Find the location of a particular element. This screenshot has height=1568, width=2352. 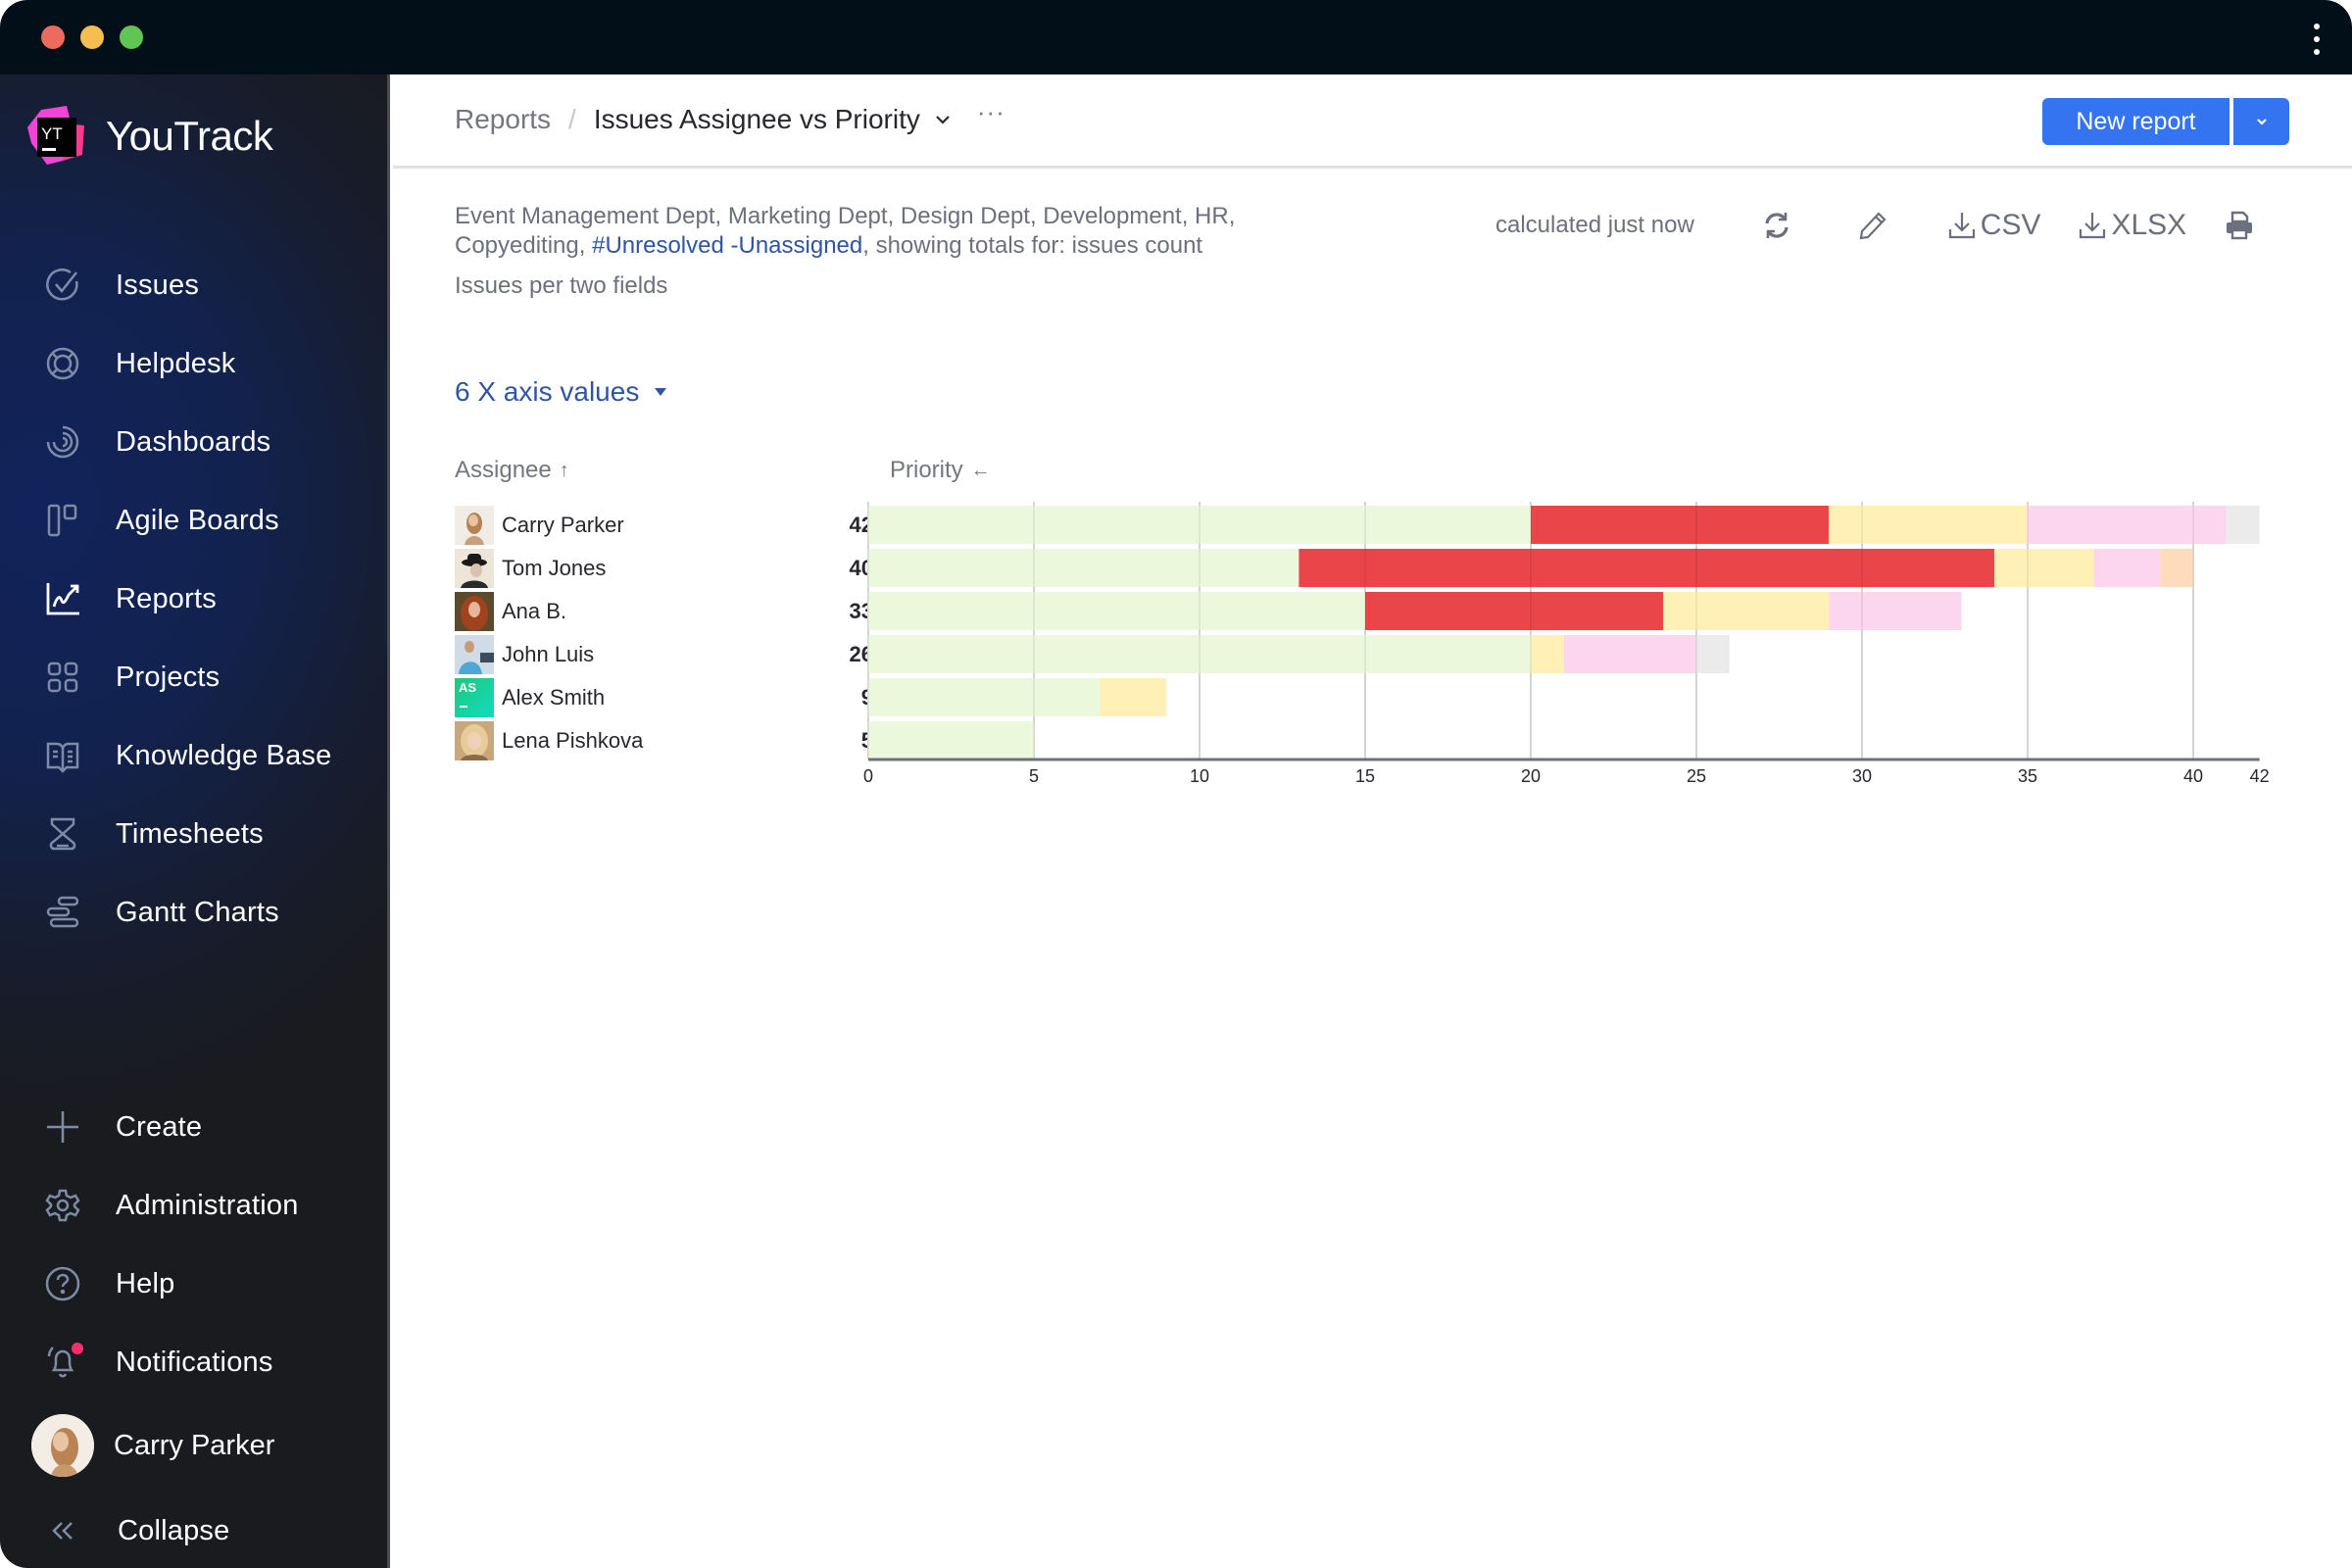

sidebar-item-help: Help is located at coordinates (195, 1284).